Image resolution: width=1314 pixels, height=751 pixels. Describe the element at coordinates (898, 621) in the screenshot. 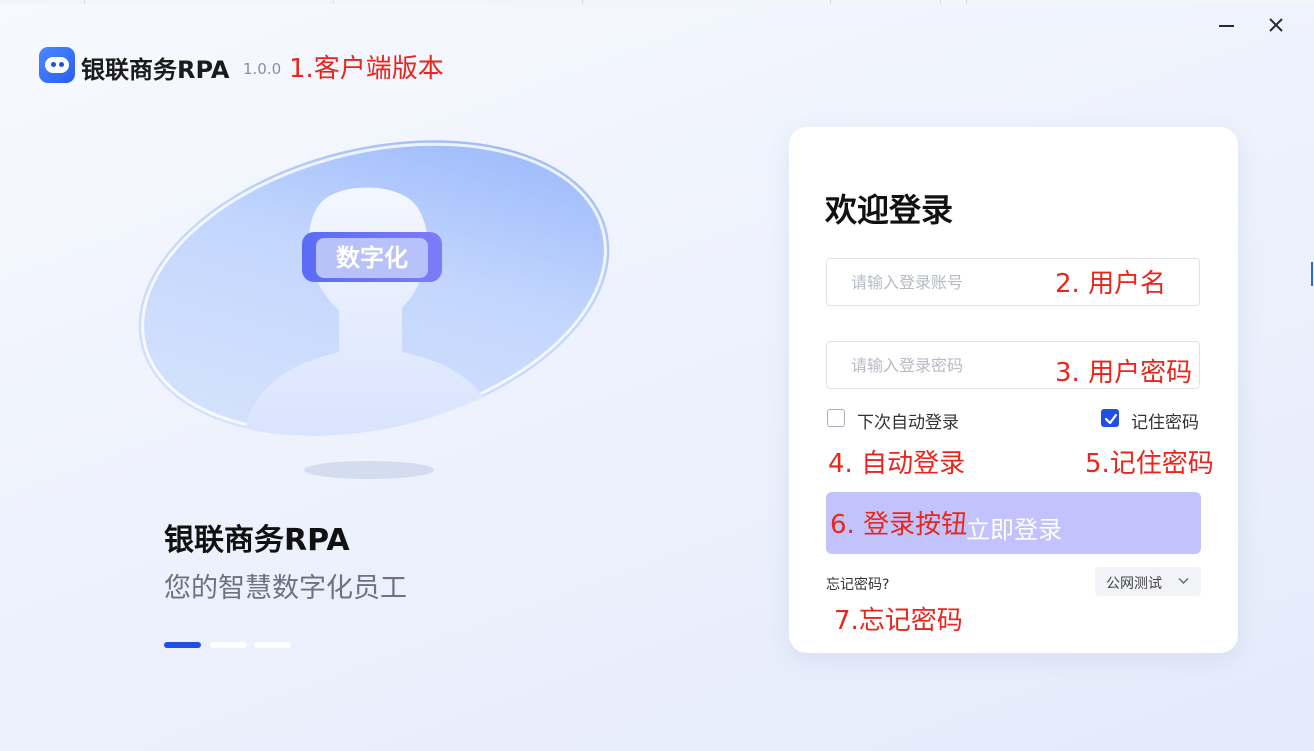

I see `annotation-forgot-password: 7.忘记密码` at that location.